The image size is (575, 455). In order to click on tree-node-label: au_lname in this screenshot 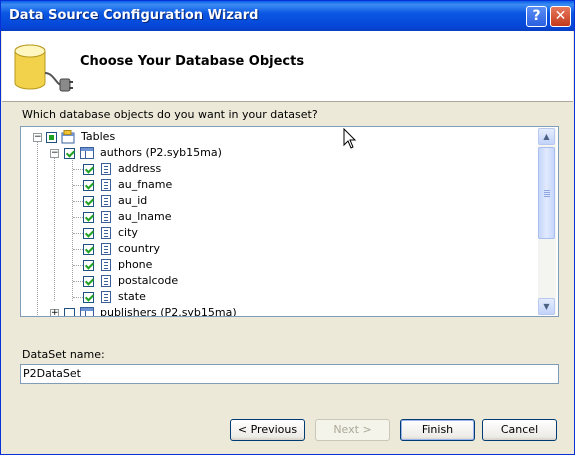, I will do `click(145, 216)`.